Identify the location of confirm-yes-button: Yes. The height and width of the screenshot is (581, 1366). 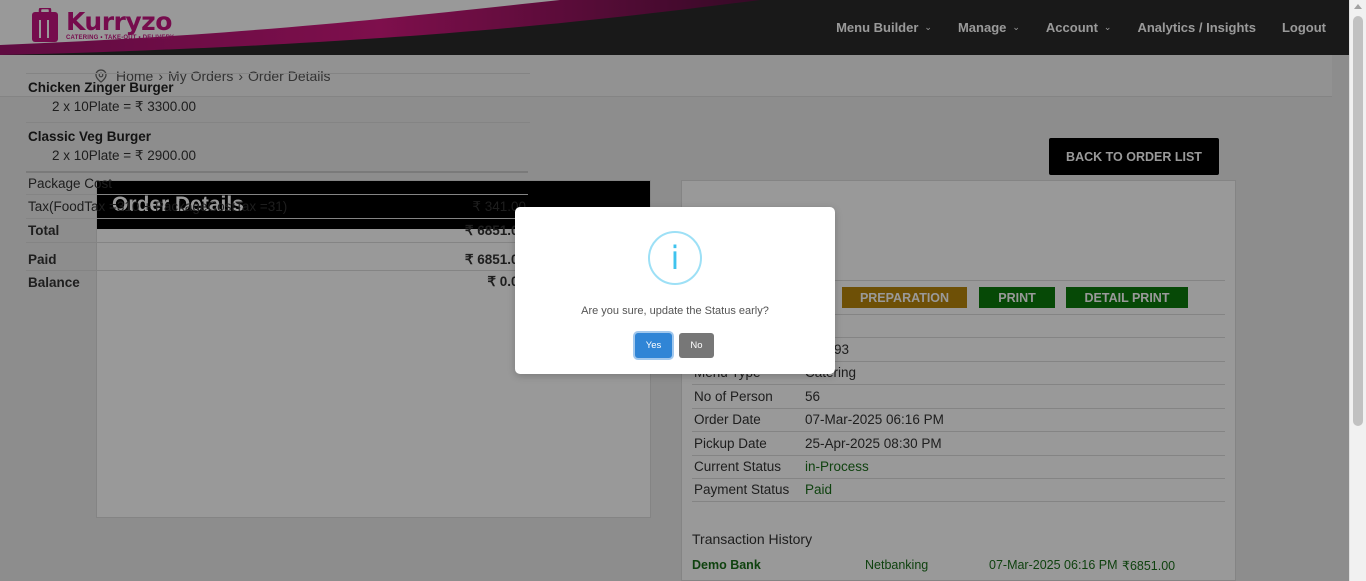
(653, 345).